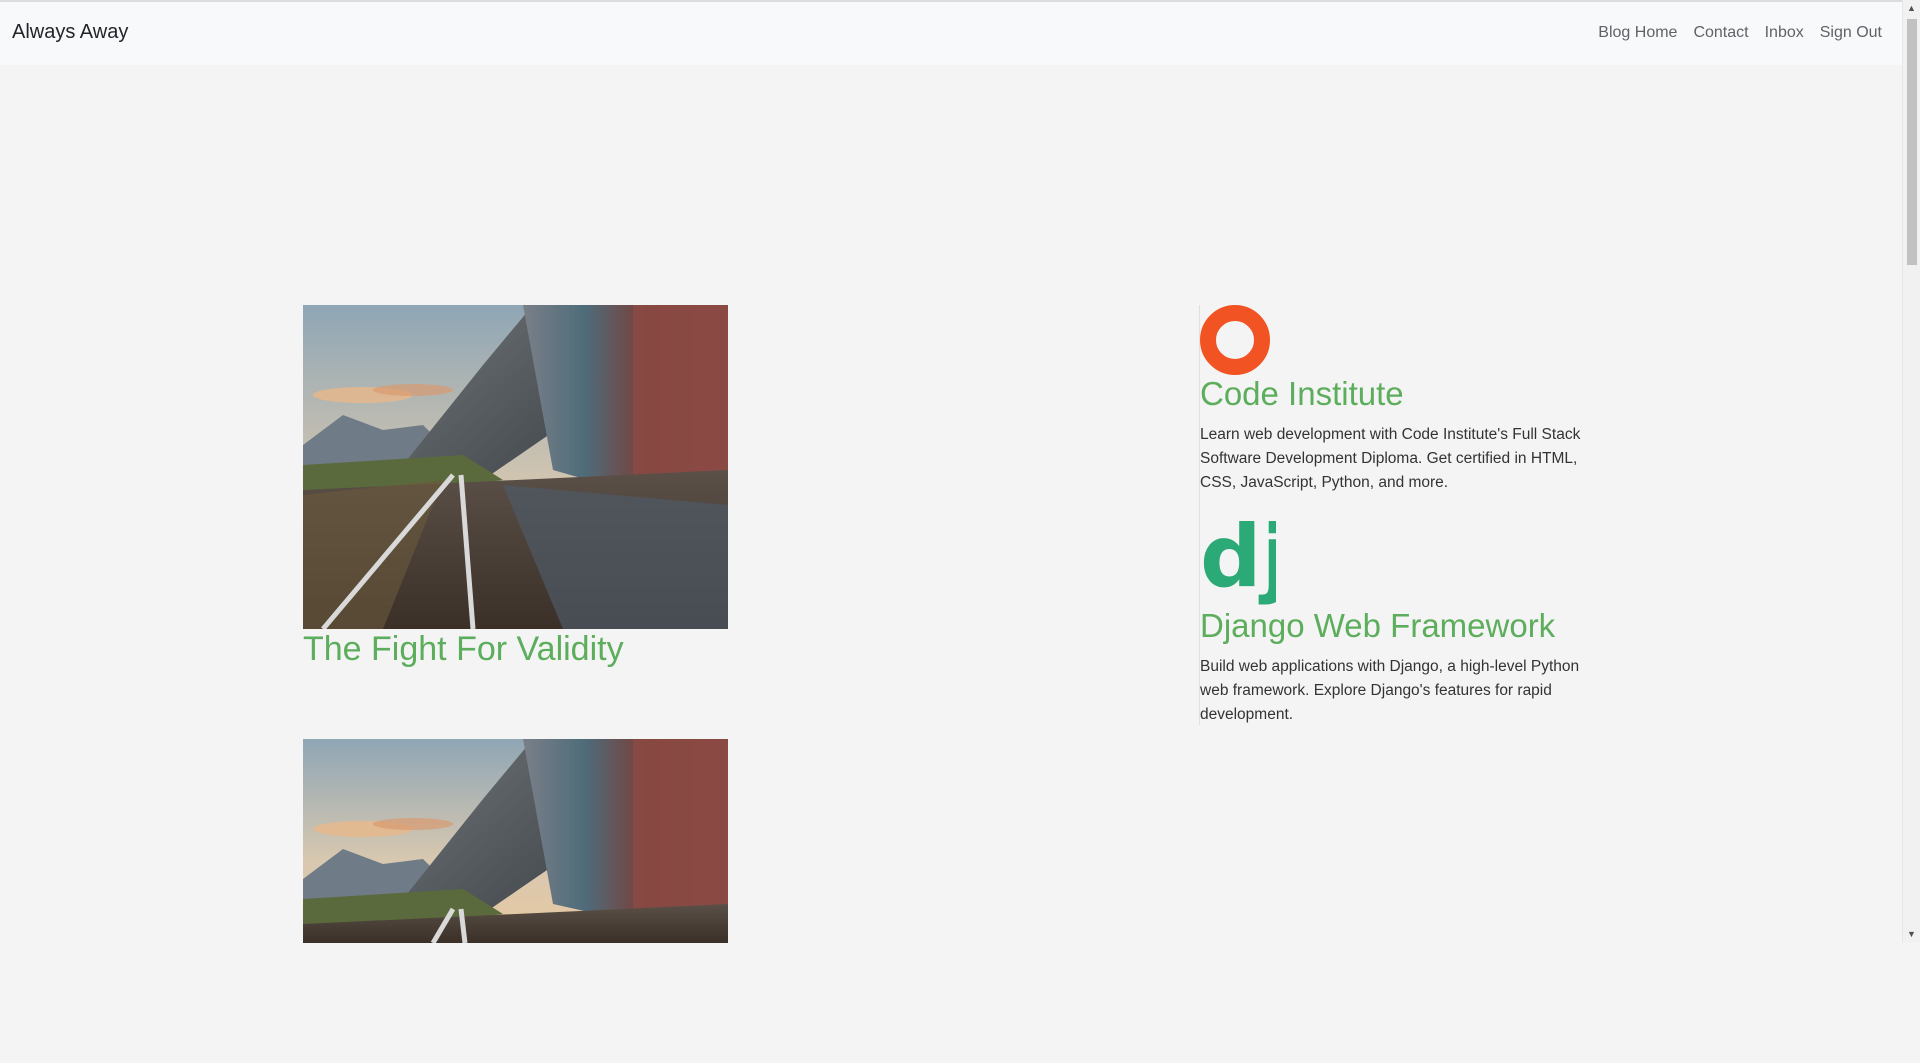  What do you see at coordinates (1637, 33) in the screenshot?
I see `nav-link-blog-home: Blog Home` at bounding box center [1637, 33].